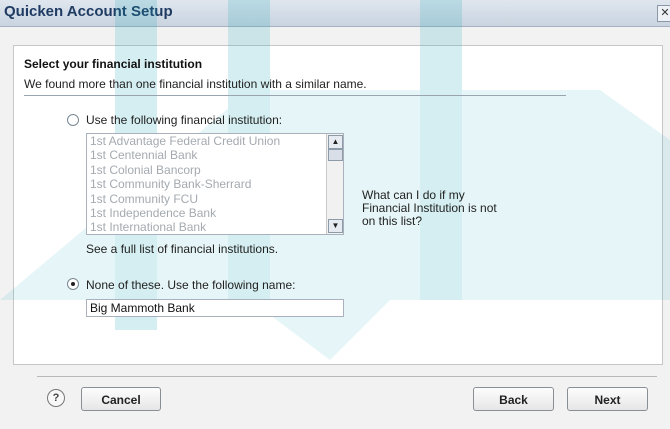 This screenshot has height=429, width=670. Describe the element at coordinates (335, 226) in the screenshot. I see `scroll-down-icon: ▼` at that location.